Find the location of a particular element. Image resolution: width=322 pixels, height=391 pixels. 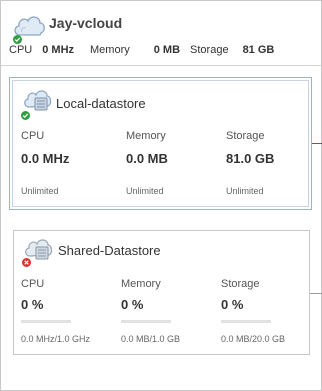

vcloud-stats: CPU 0 MHz Memory 0 MB Storage 81 GB is located at coordinates (149, 50).